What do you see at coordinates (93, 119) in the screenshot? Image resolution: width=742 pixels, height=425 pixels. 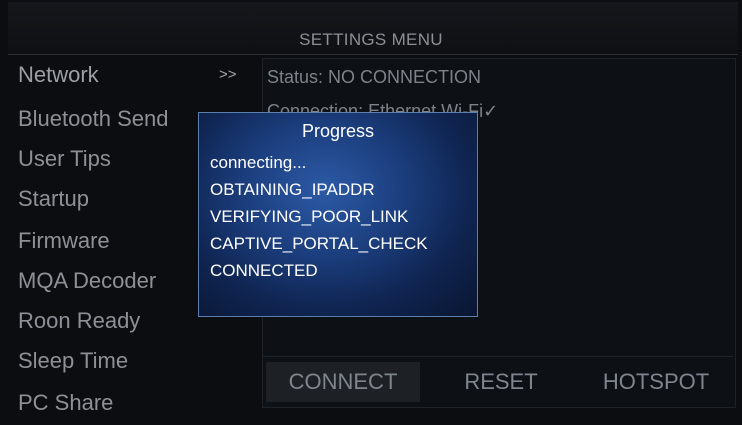 I see `sidebar-item-bluetooth-send: Bluetooth Send` at bounding box center [93, 119].